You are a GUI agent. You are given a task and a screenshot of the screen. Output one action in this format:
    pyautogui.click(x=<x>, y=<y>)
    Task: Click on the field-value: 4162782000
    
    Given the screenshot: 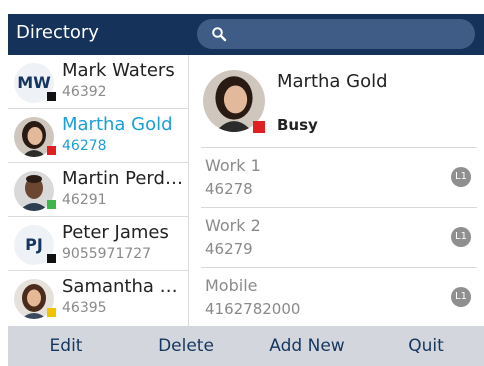 What is the action you would take?
    pyautogui.click(x=252, y=309)
    